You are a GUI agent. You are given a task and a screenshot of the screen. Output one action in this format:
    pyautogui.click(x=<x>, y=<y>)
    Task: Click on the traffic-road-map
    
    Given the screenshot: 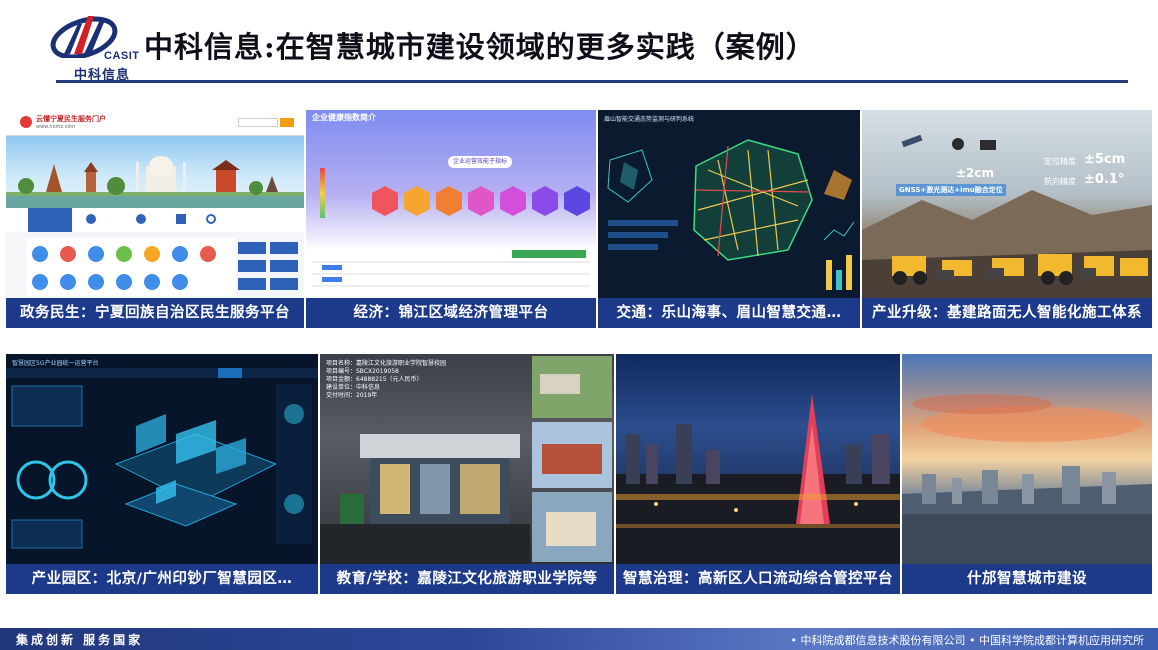 What is the action you would take?
    pyautogui.click(x=731, y=214)
    